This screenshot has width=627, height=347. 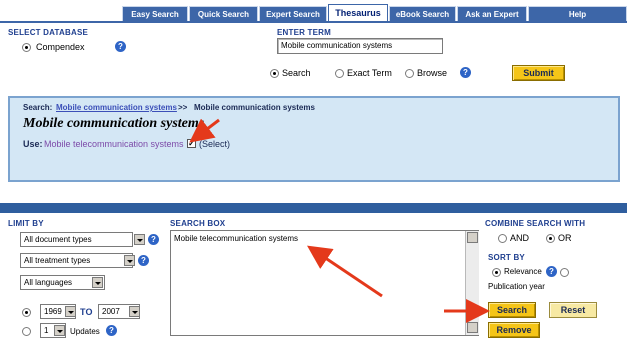 I want to click on tab-quick-search: Quick Search, so click(x=223, y=13).